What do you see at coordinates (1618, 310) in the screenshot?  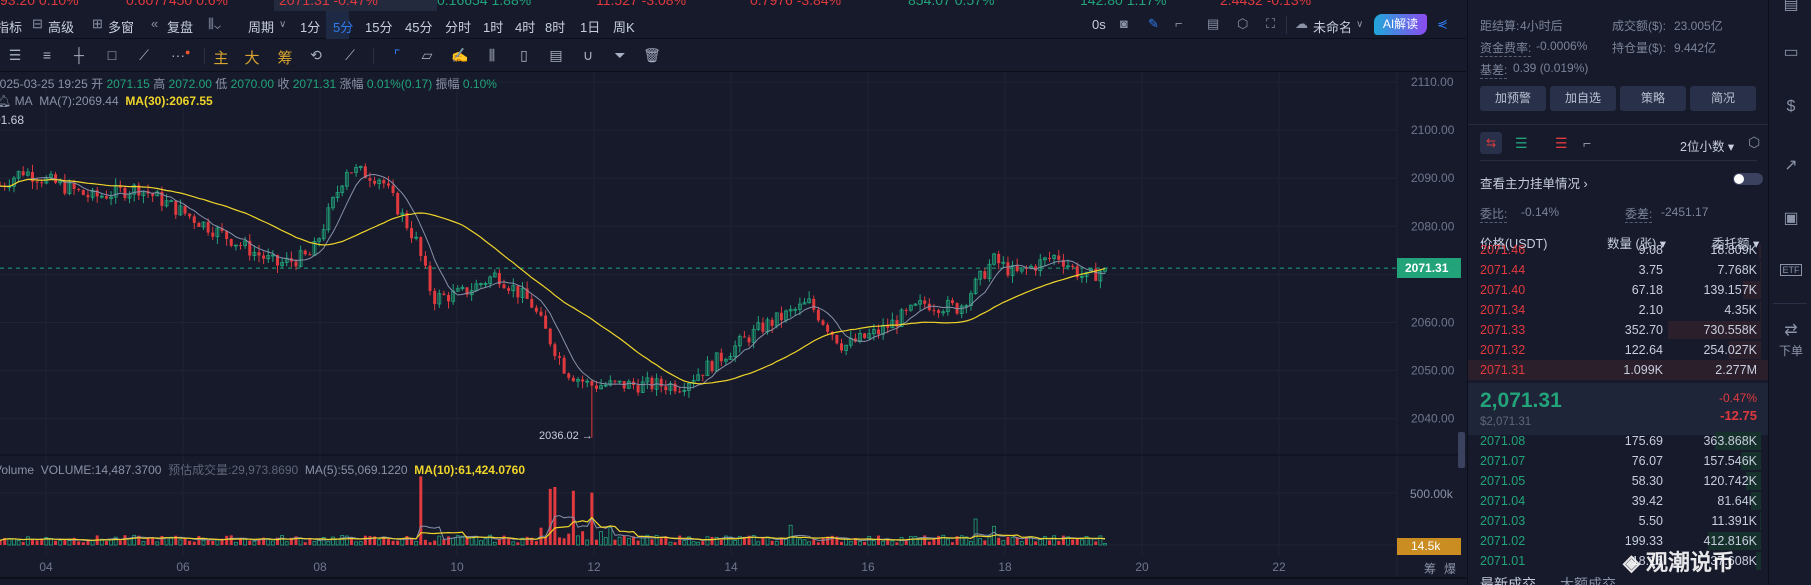 I see `ask-row: 2071.34 2.10 4.35K` at bounding box center [1618, 310].